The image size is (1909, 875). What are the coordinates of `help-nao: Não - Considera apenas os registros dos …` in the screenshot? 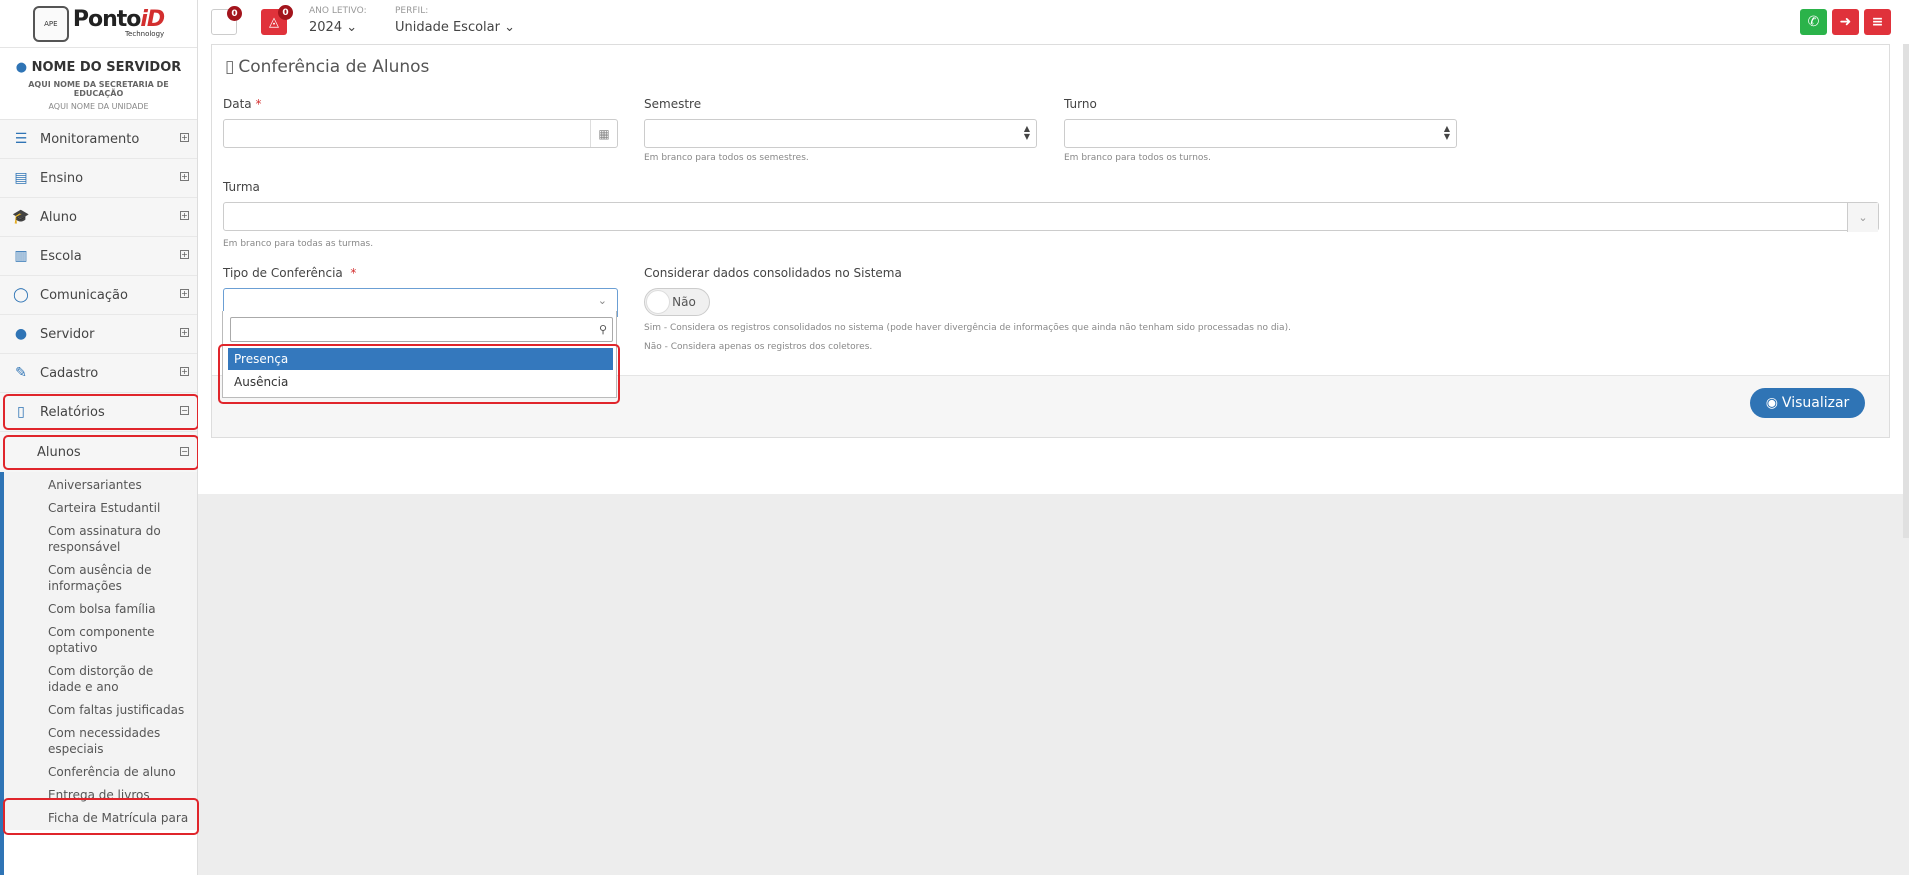 It's located at (758, 347).